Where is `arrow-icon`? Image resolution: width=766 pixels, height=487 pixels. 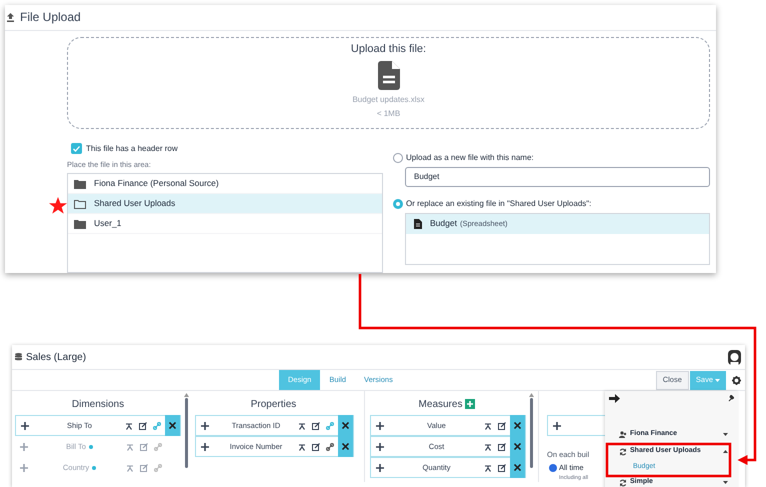 arrow-icon is located at coordinates (614, 398).